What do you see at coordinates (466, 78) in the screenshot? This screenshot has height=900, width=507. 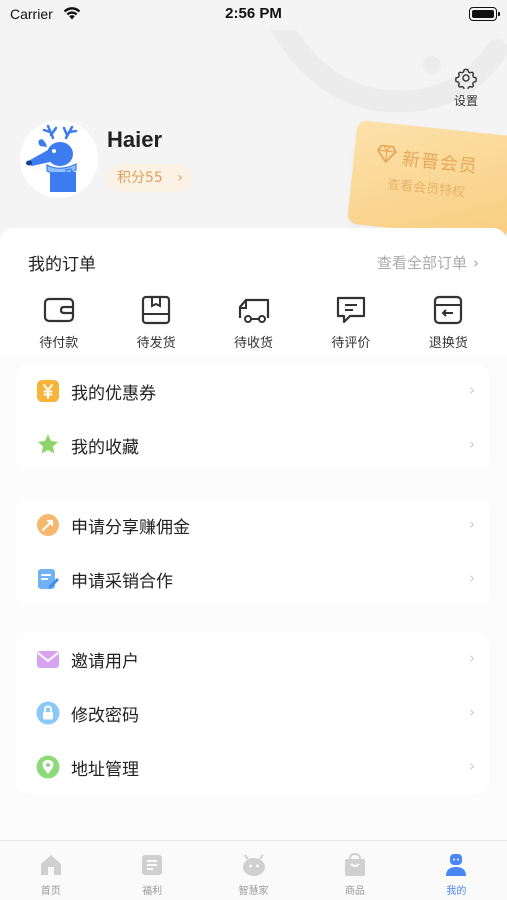 I see `gear-icon` at bounding box center [466, 78].